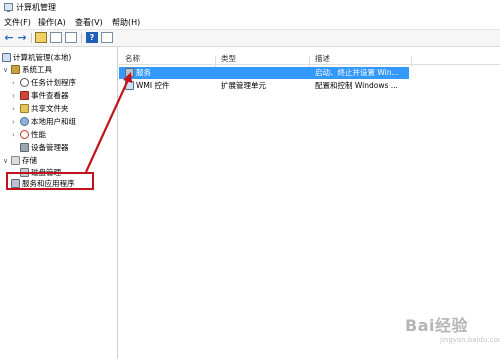  What do you see at coordinates (132, 58) in the screenshot?
I see `column-header-name: 名称` at bounding box center [132, 58].